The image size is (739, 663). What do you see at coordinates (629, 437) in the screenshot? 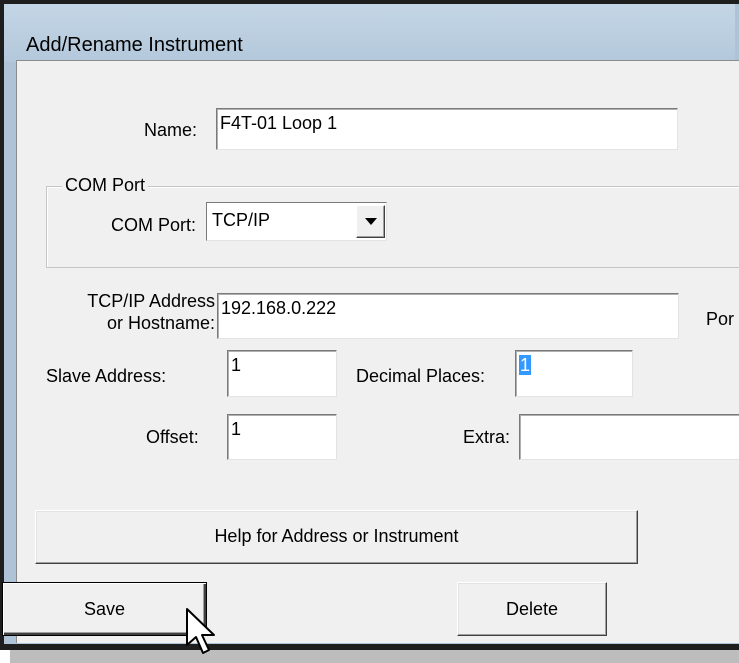
I see `extra-input` at bounding box center [629, 437].